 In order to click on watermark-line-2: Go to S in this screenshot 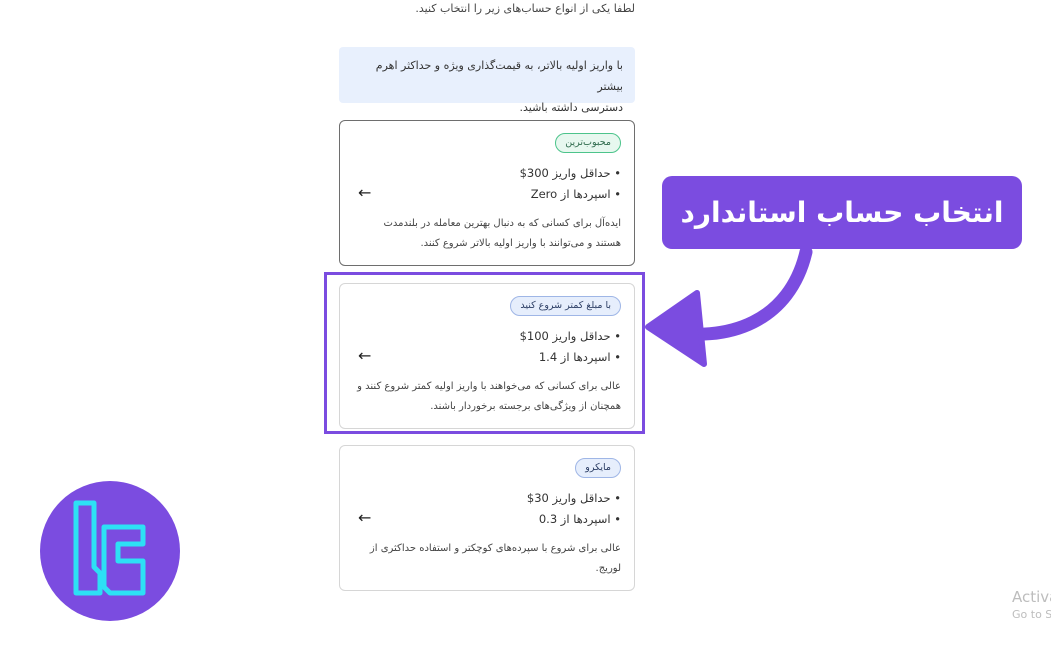, I will do `click(1031, 614)`.